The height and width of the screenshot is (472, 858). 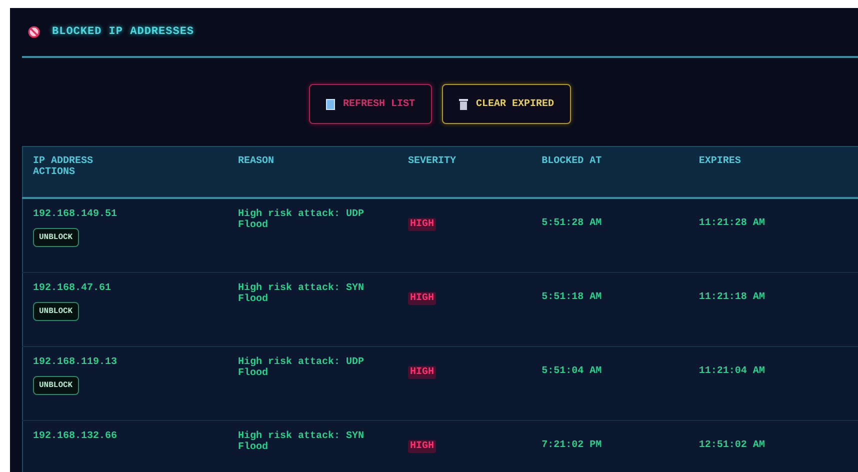 What do you see at coordinates (731, 297) in the screenshot?
I see `expiry-time: 11:21:18 AM` at bounding box center [731, 297].